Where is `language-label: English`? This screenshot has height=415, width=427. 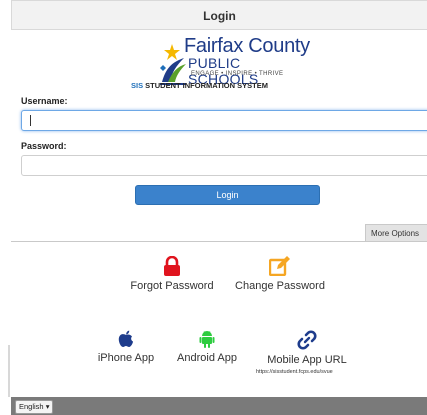 language-label: English is located at coordinates (31, 406).